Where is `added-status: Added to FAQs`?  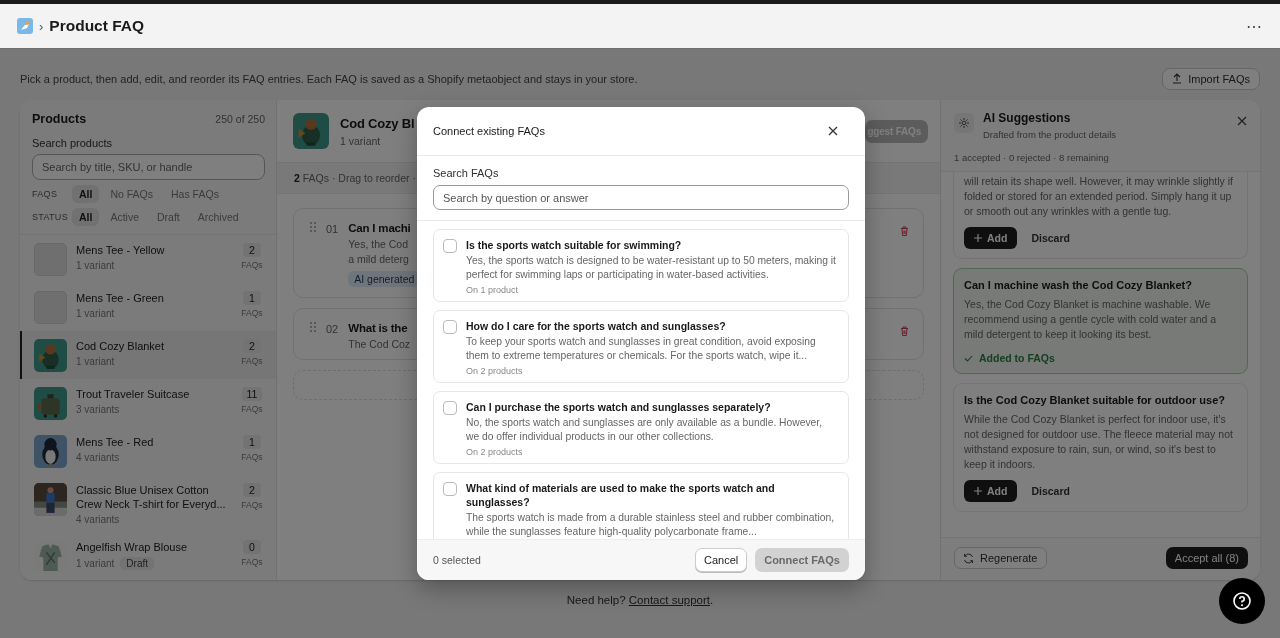 added-status: Added to FAQs is located at coordinates (1017, 358).